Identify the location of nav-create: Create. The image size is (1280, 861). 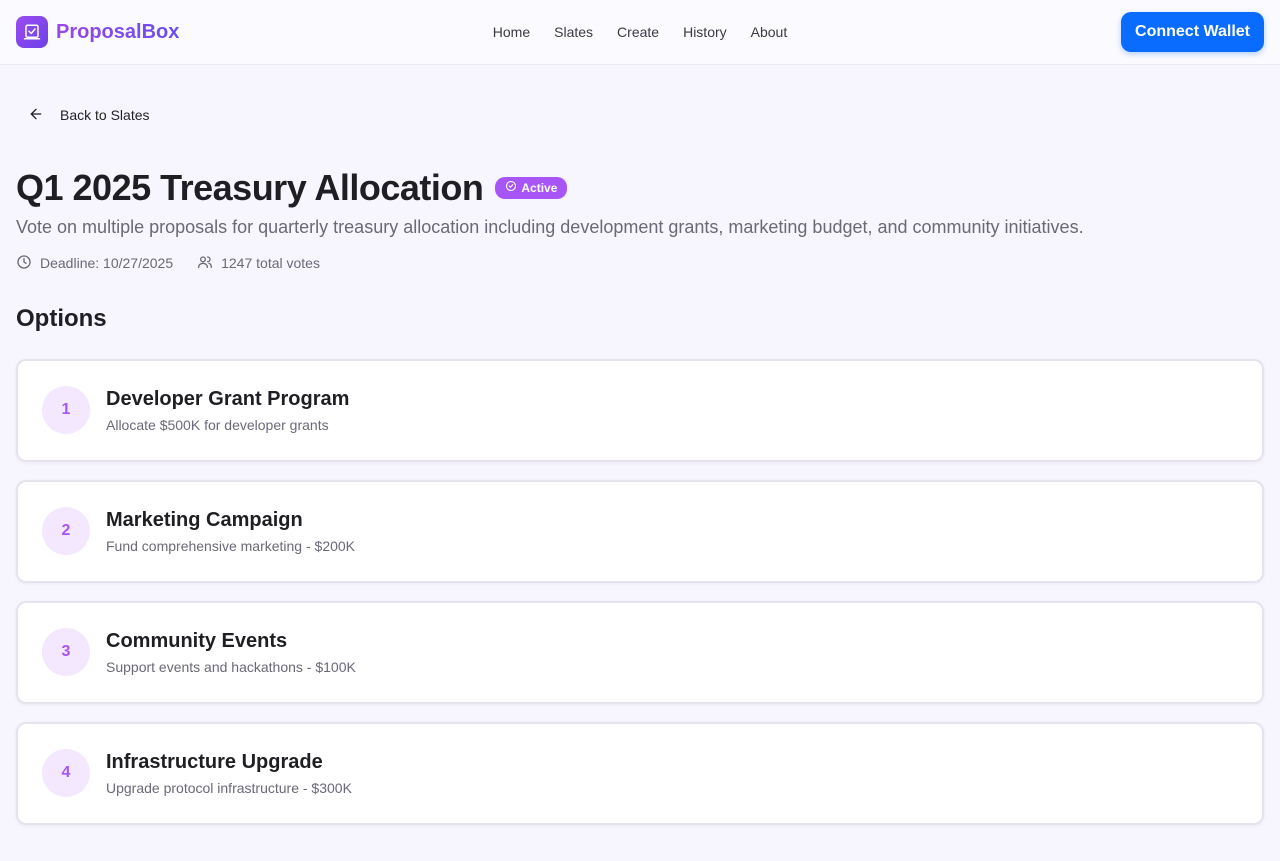
(638, 32).